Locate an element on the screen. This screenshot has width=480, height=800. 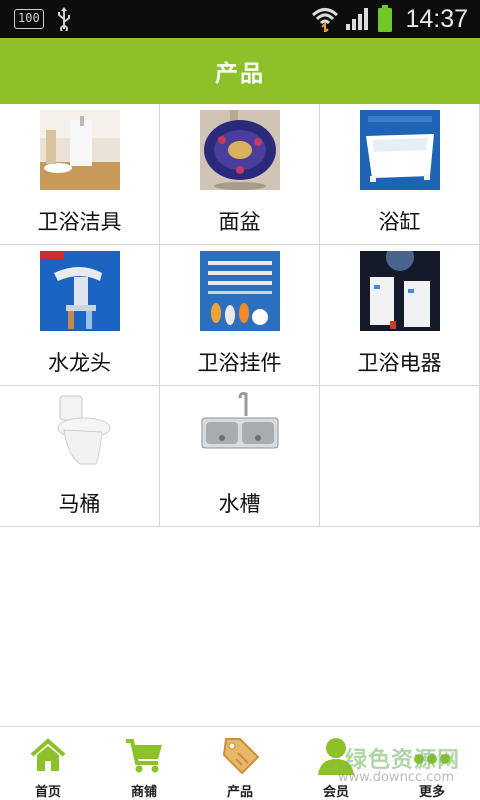
nav-item-shop: 商铺 is located at coordinates (144, 763).